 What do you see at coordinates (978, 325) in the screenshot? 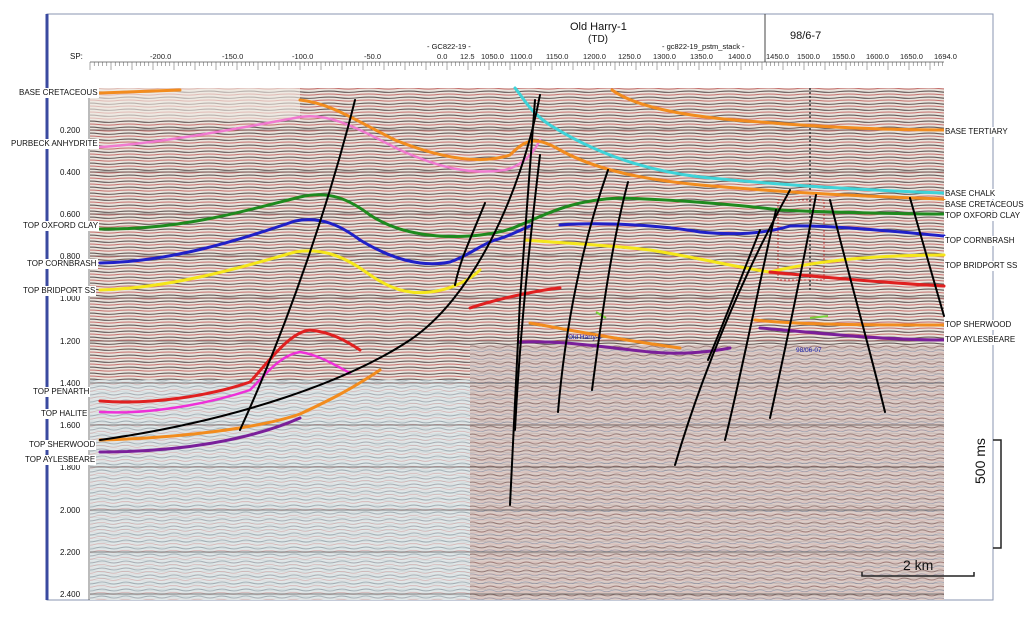
I see `right-horizon-label: TOP SHERWOOD` at bounding box center [978, 325].